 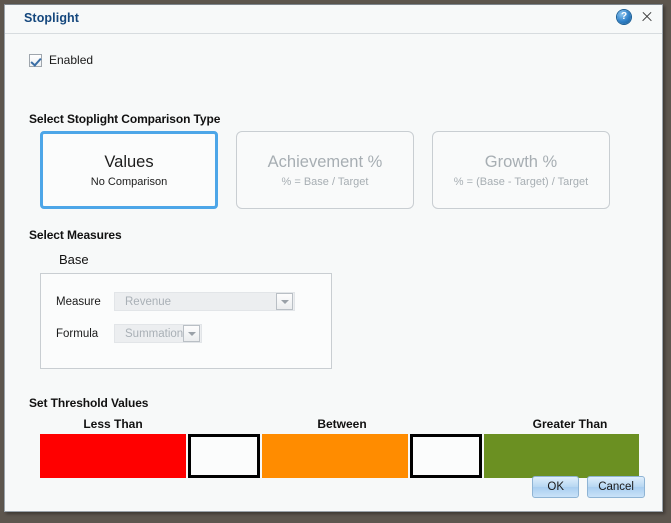 I want to click on measure-field-row: Measure Revenue, so click(x=175, y=301).